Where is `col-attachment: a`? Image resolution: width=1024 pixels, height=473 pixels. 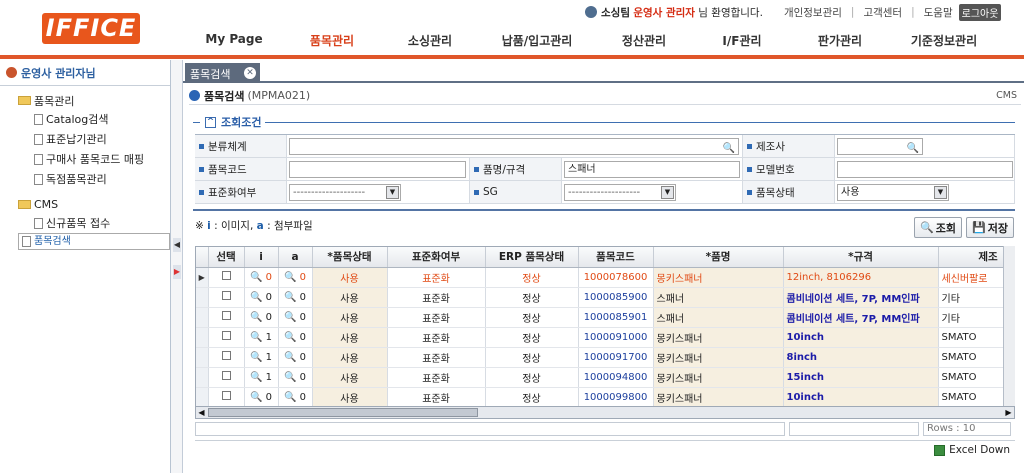
col-attachment: a is located at coordinates (295, 257).